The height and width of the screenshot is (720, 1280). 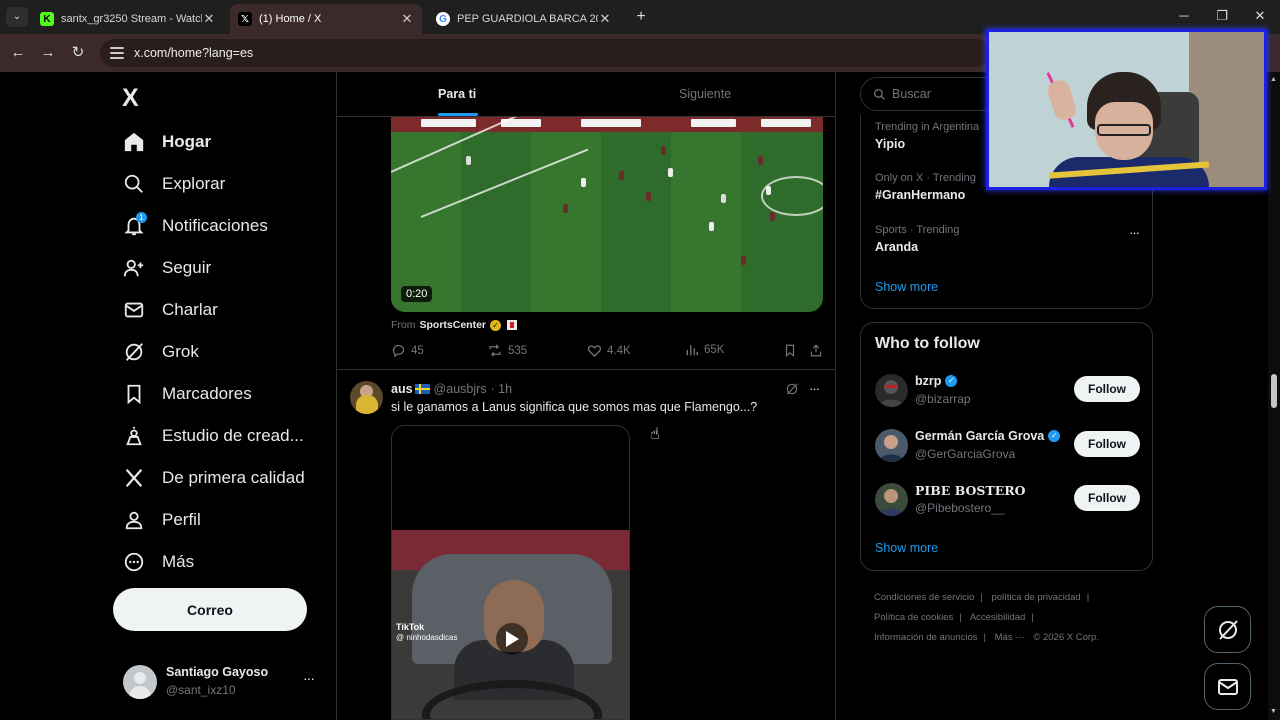 What do you see at coordinates (130, 98) in the screenshot?
I see `x-logo: X` at bounding box center [130, 98].